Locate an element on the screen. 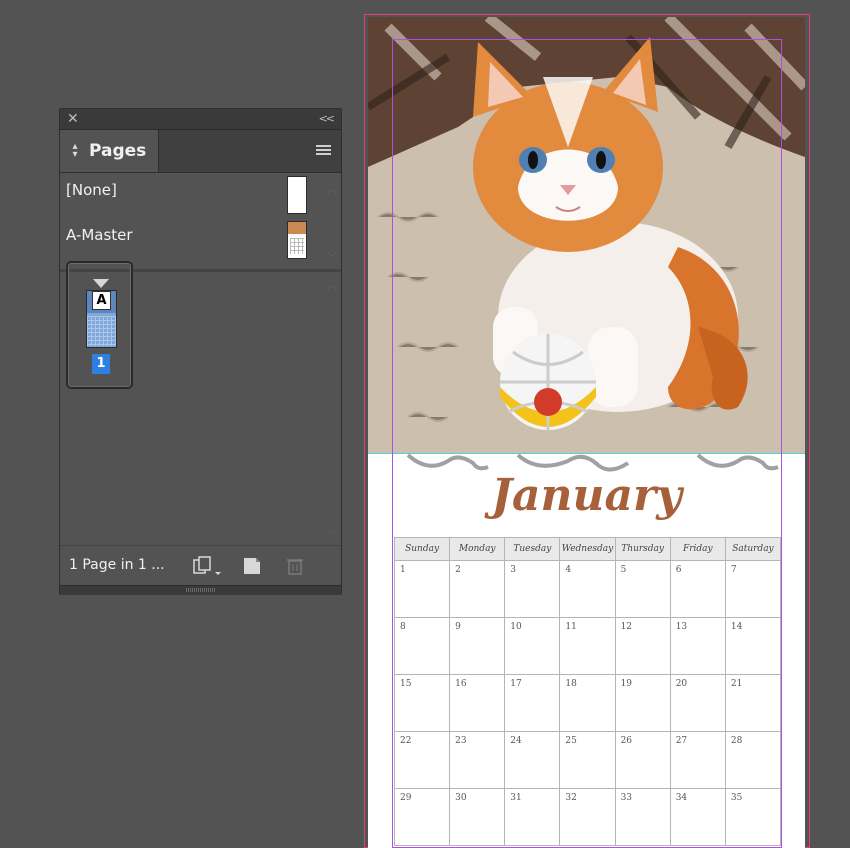 This screenshot has height=848, width=850. page-thumbnail-1: A 1 is located at coordinates (99, 325).